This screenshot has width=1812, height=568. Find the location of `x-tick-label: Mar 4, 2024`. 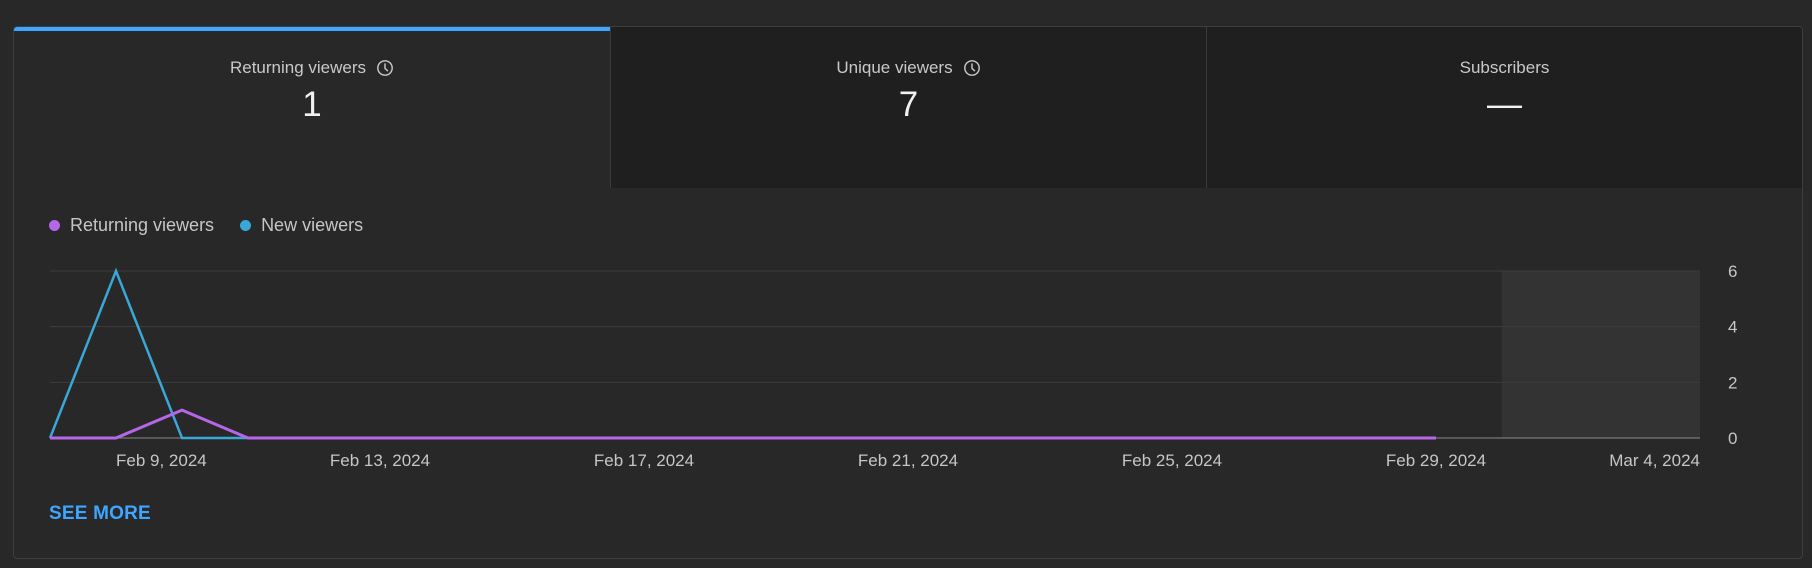

x-tick-label: Mar 4, 2024 is located at coordinates (1654, 460).